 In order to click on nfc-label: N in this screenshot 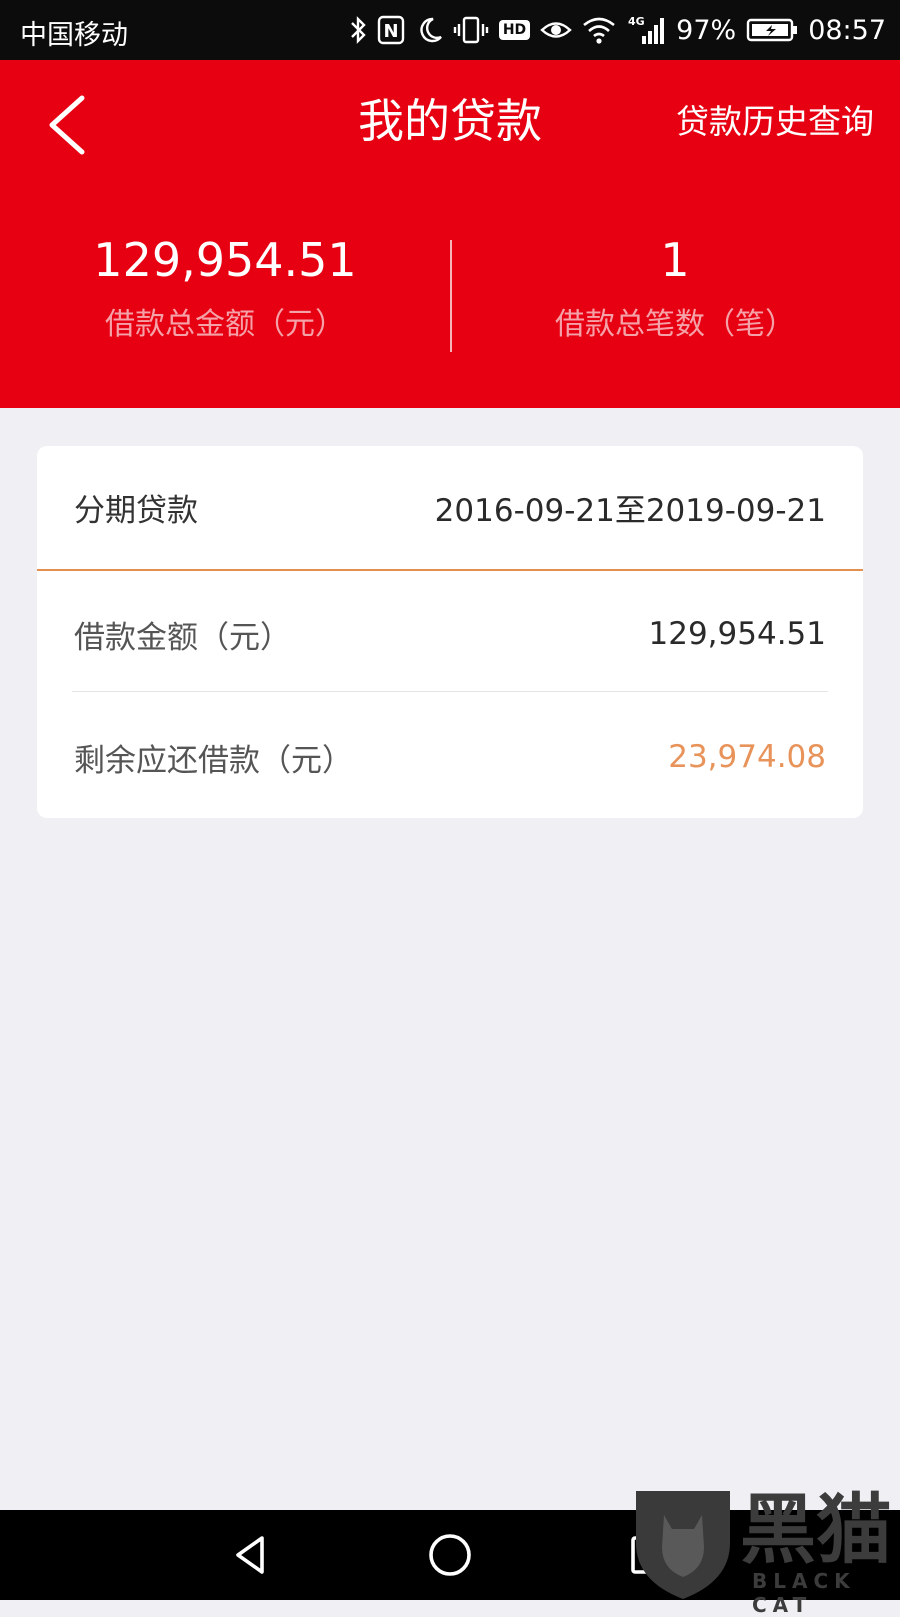, I will do `click(390, 31)`.